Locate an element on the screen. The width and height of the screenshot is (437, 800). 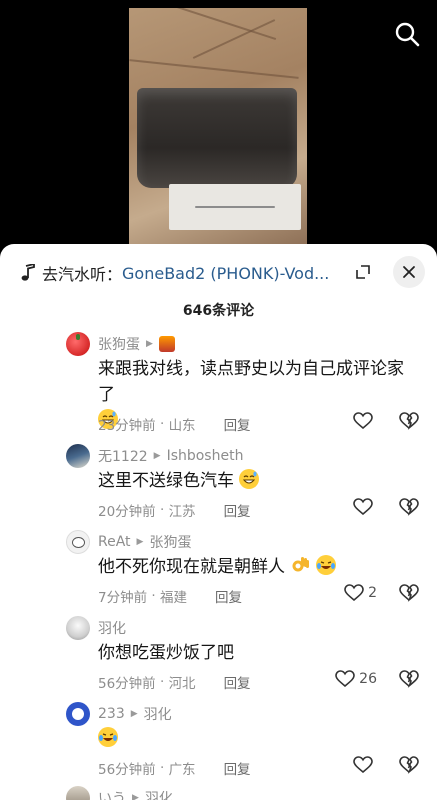
like-button: 2 is located at coordinates (360, 593).